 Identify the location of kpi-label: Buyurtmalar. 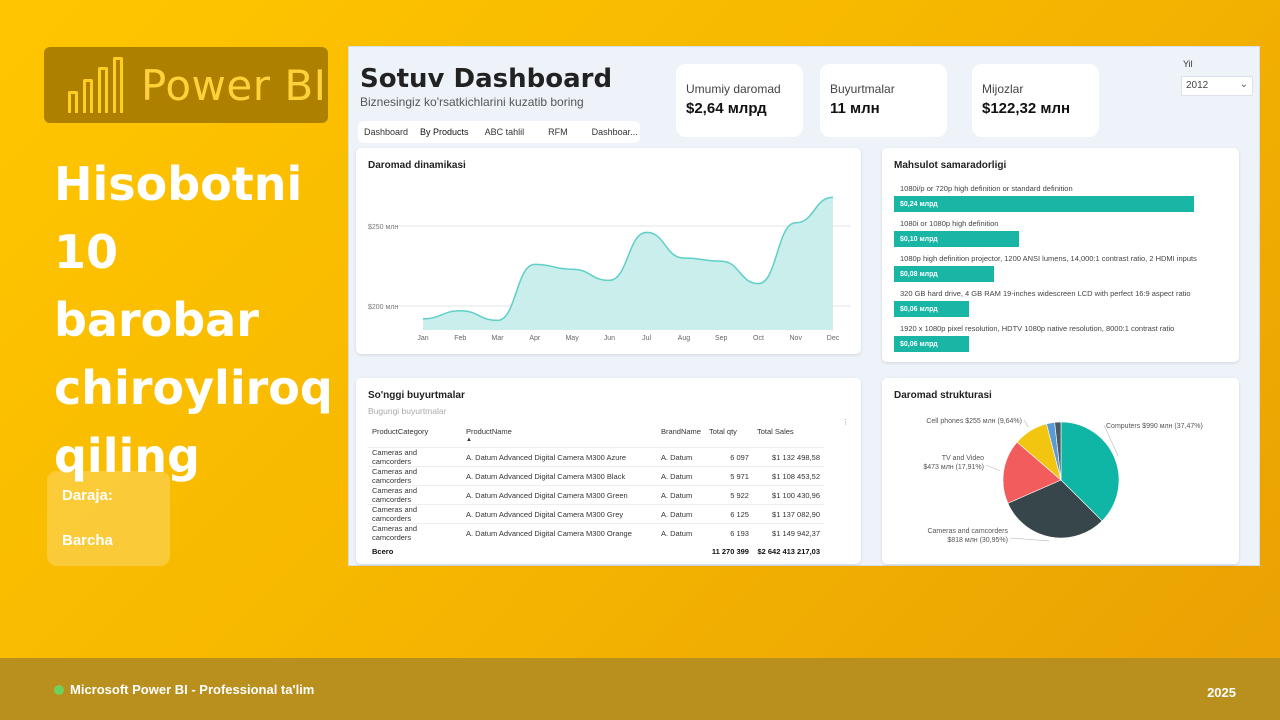
(862, 89).